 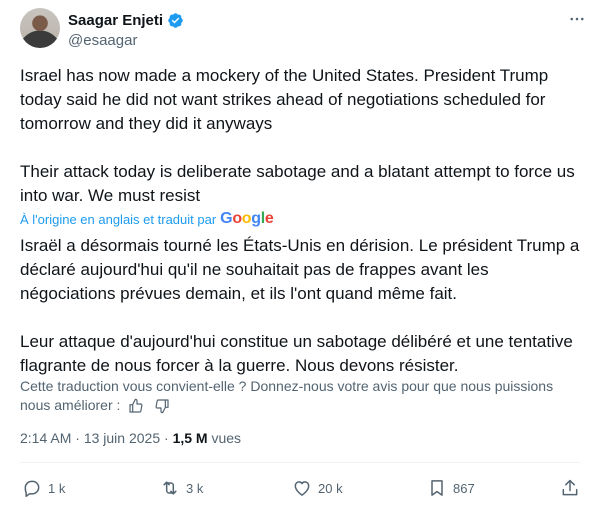 I want to click on like-count: 20 k, so click(x=330, y=488).